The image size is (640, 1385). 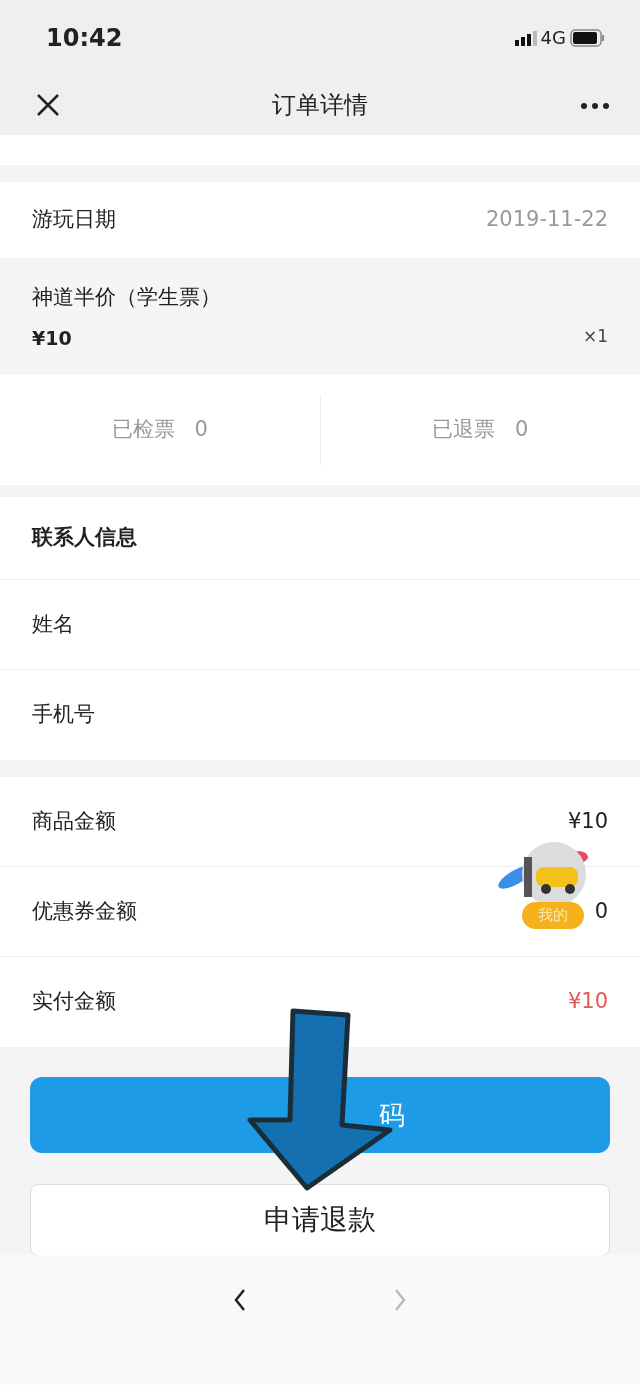 What do you see at coordinates (84, 538) in the screenshot?
I see `section-heading: 联系人信息` at bounding box center [84, 538].